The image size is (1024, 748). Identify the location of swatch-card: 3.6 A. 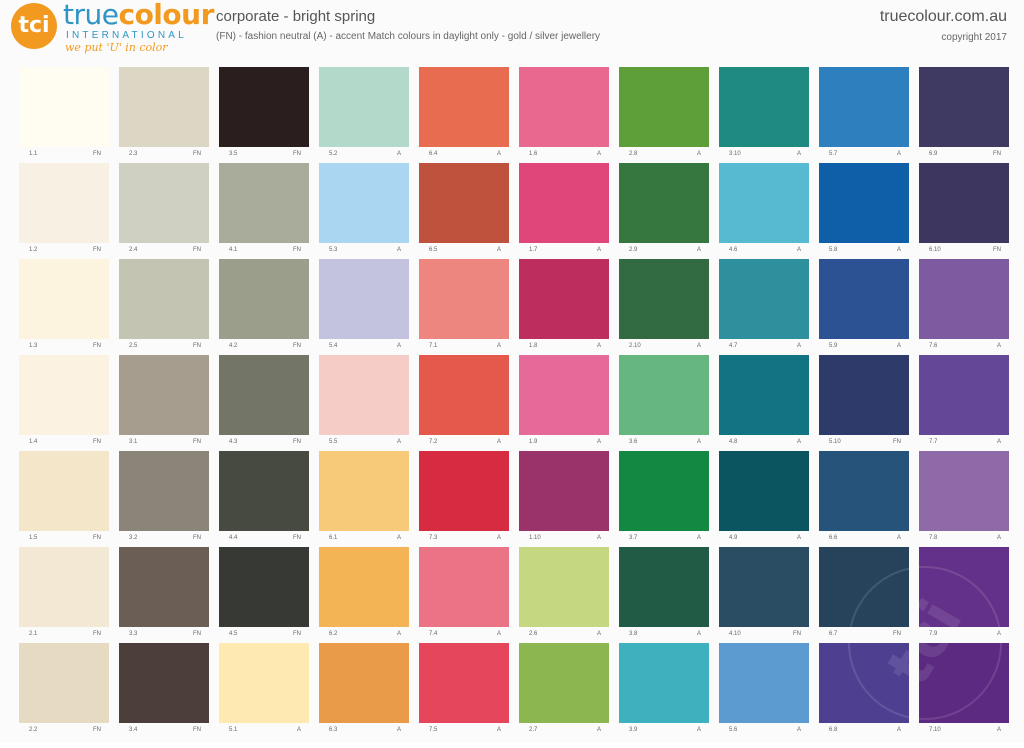
(664, 401).